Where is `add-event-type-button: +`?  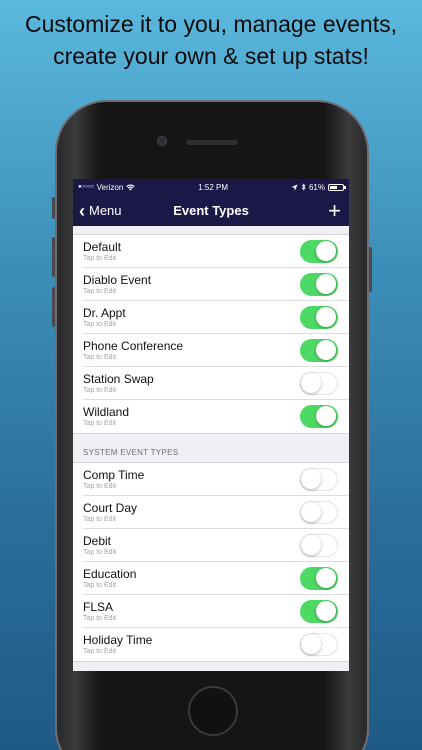
add-event-type-button: + is located at coordinates (334, 210).